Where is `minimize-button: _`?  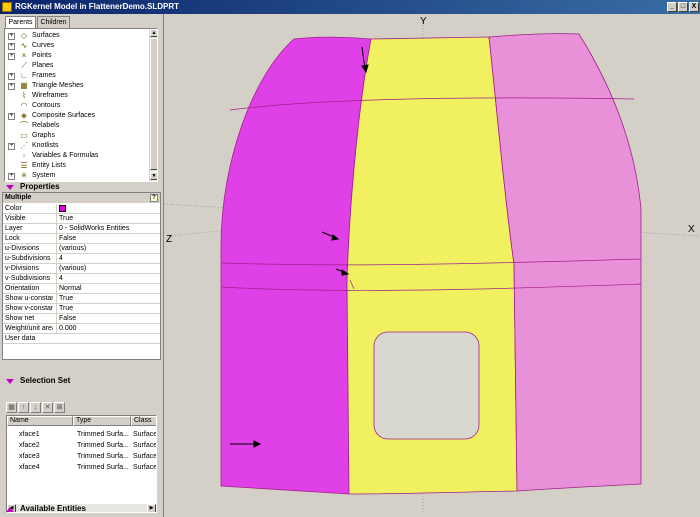
minimize-button: _ is located at coordinates (672, 7).